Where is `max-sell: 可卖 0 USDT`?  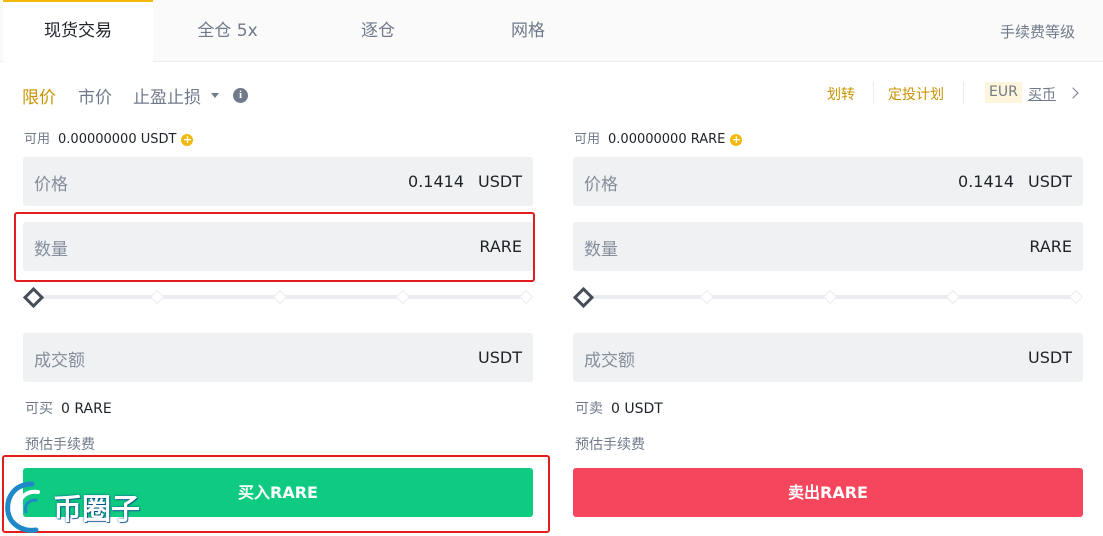 max-sell: 可卖 0 USDT is located at coordinates (619, 408).